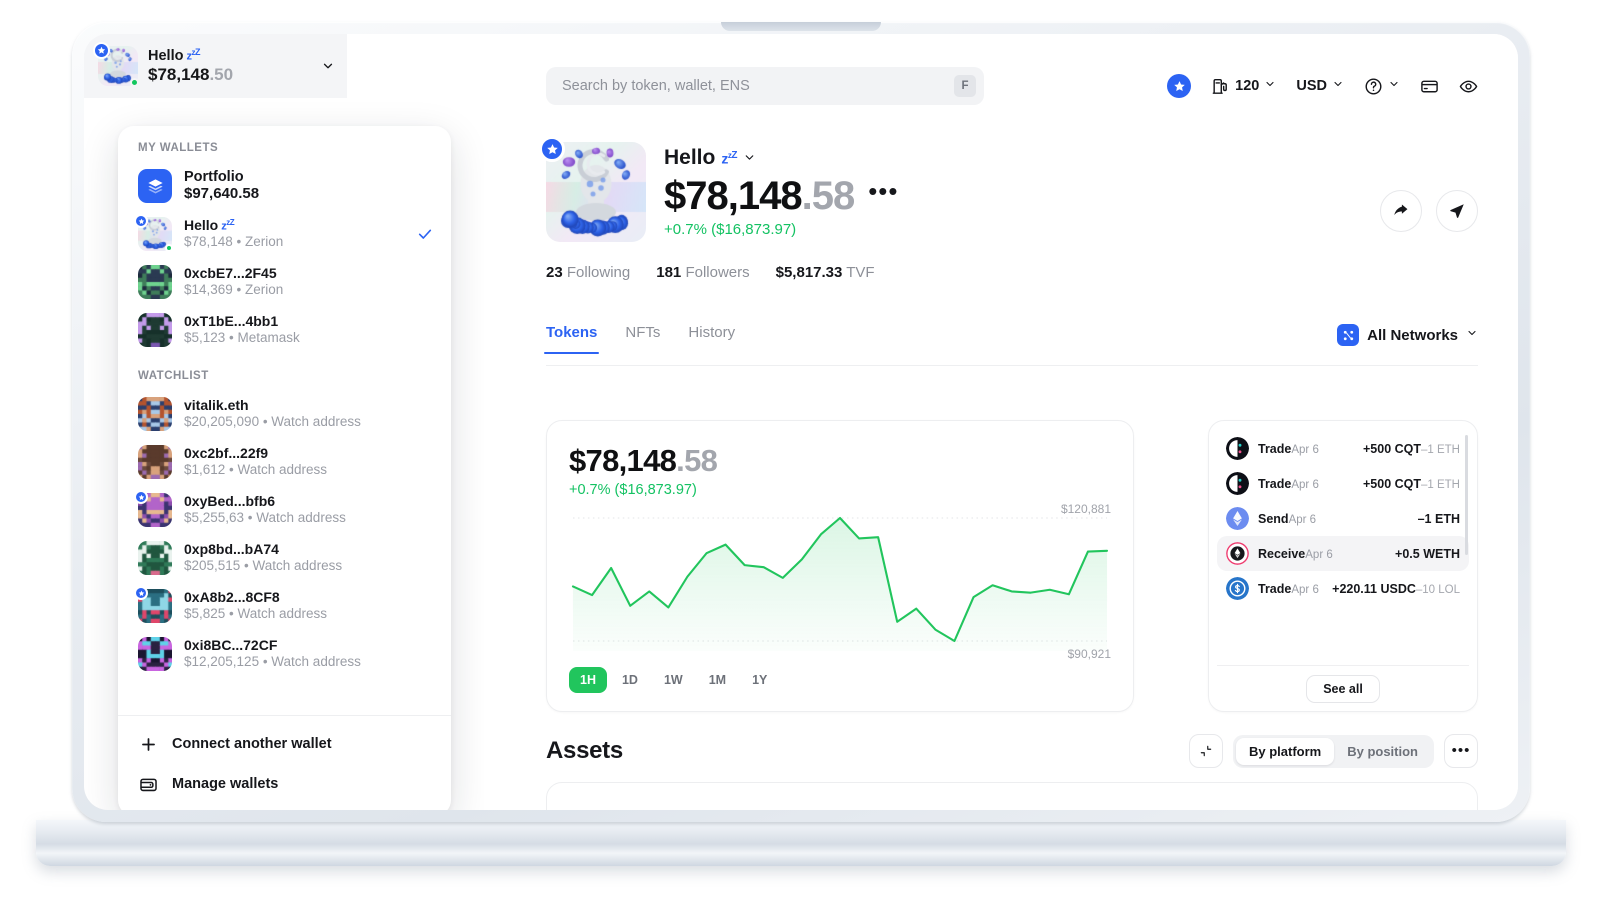  What do you see at coordinates (759, 680) in the screenshot?
I see `chart-range-1y: 1Y` at bounding box center [759, 680].